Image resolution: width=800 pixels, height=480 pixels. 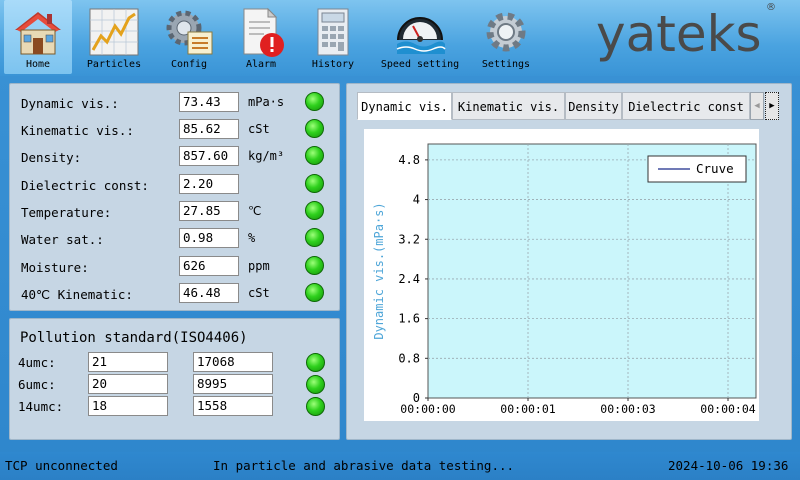 I want to click on nav-home-button: Home, so click(x=38, y=37).